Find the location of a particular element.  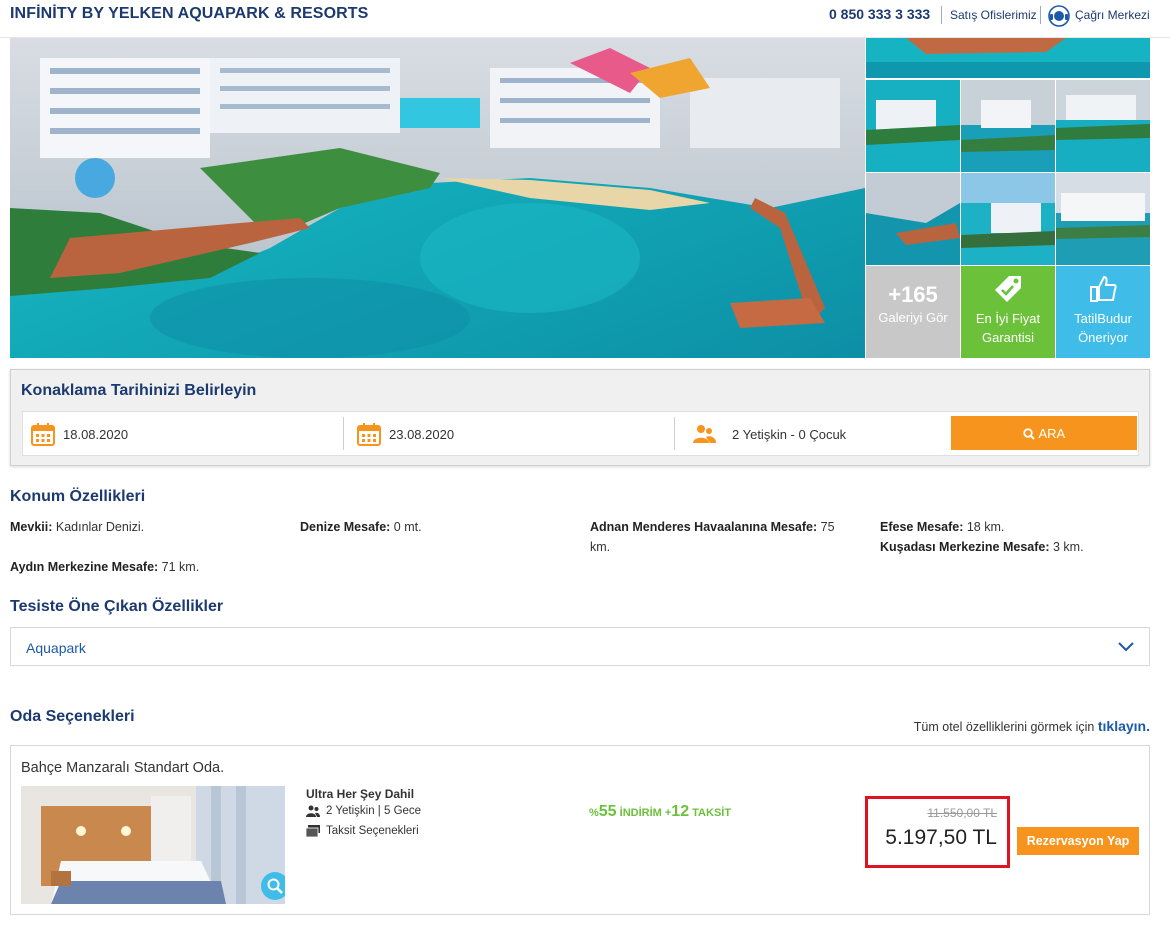

installments-line: Taksit Seçenekleri is located at coordinates (362, 831).